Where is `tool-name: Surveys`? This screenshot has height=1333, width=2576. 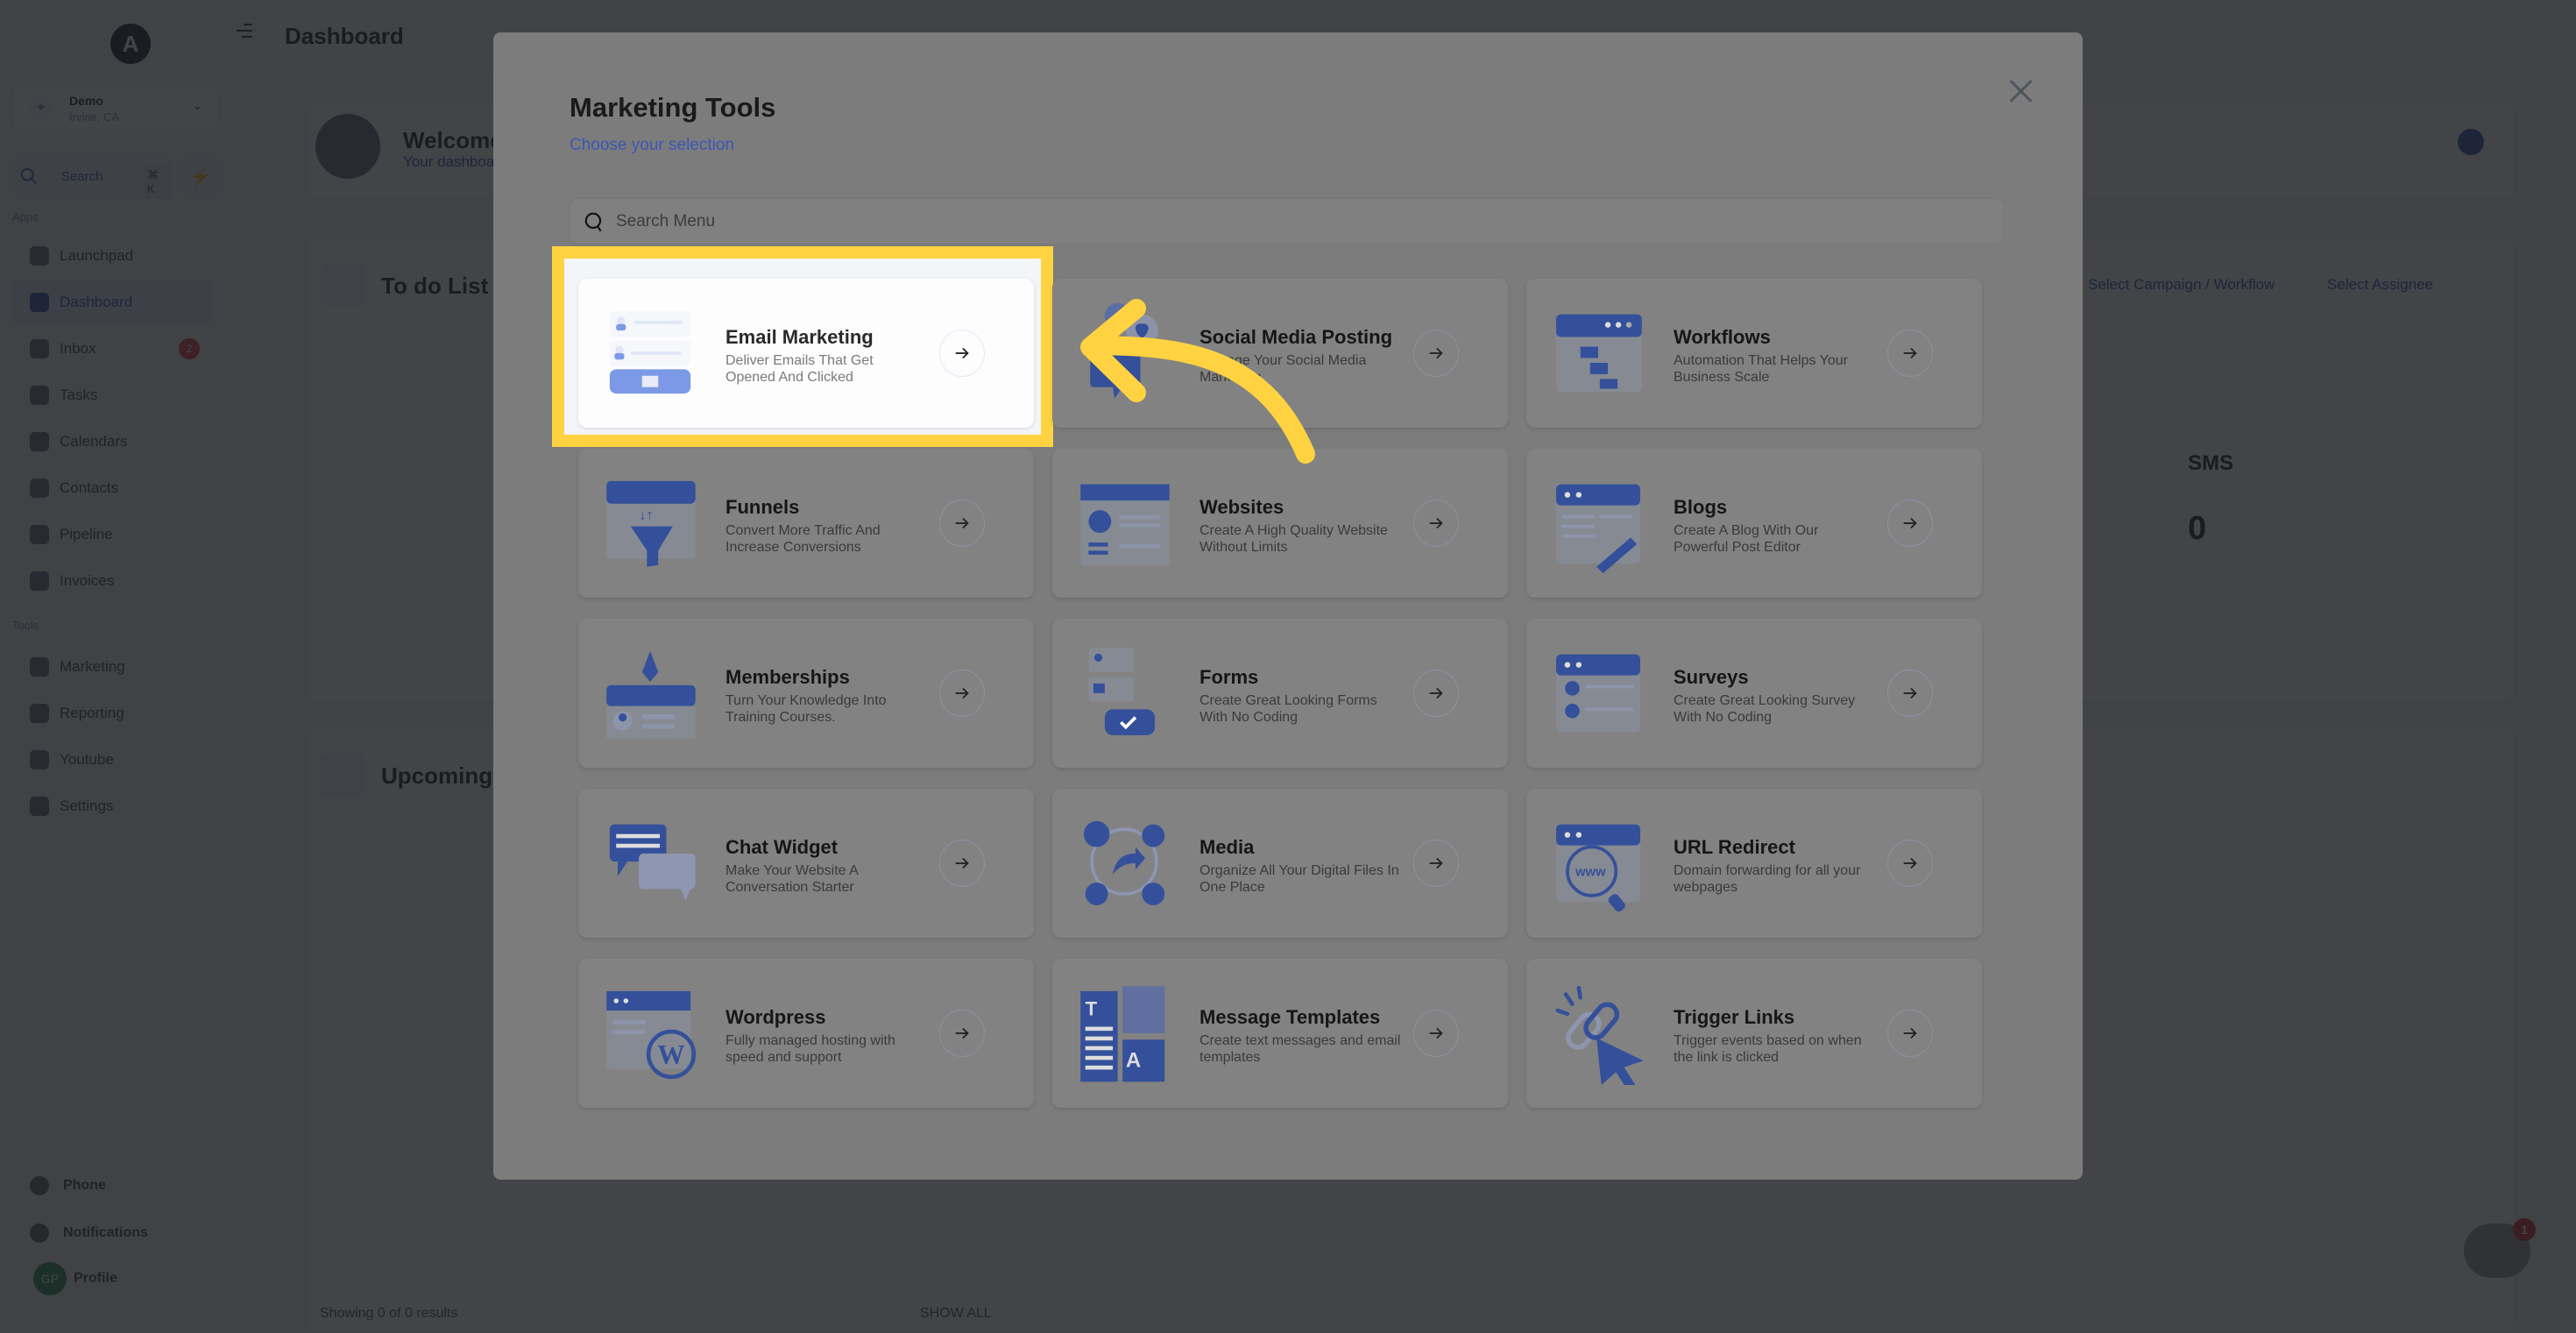
tool-name: Surveys is located at coordinates (1711, 677).